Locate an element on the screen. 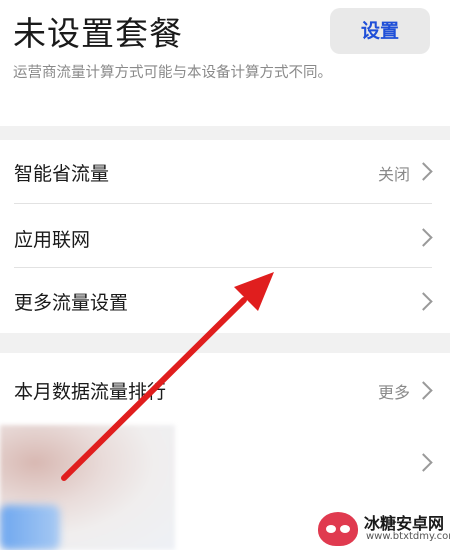  watermark-logo-icon is located at coordinates (338, 529).